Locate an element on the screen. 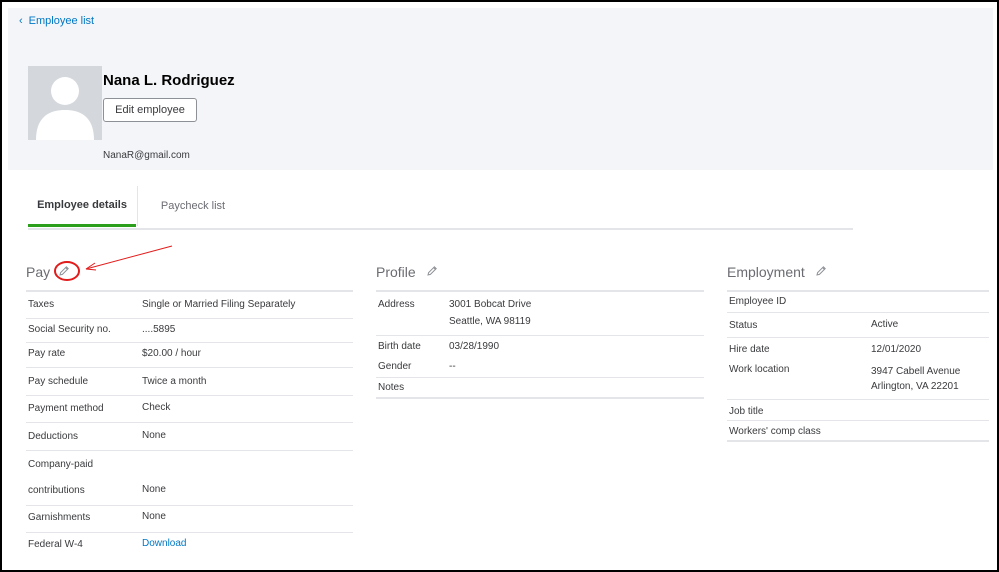 The height and width of the screenshot is (572, 999). pay-row-label: contributions is located at coordinates (56, 490).